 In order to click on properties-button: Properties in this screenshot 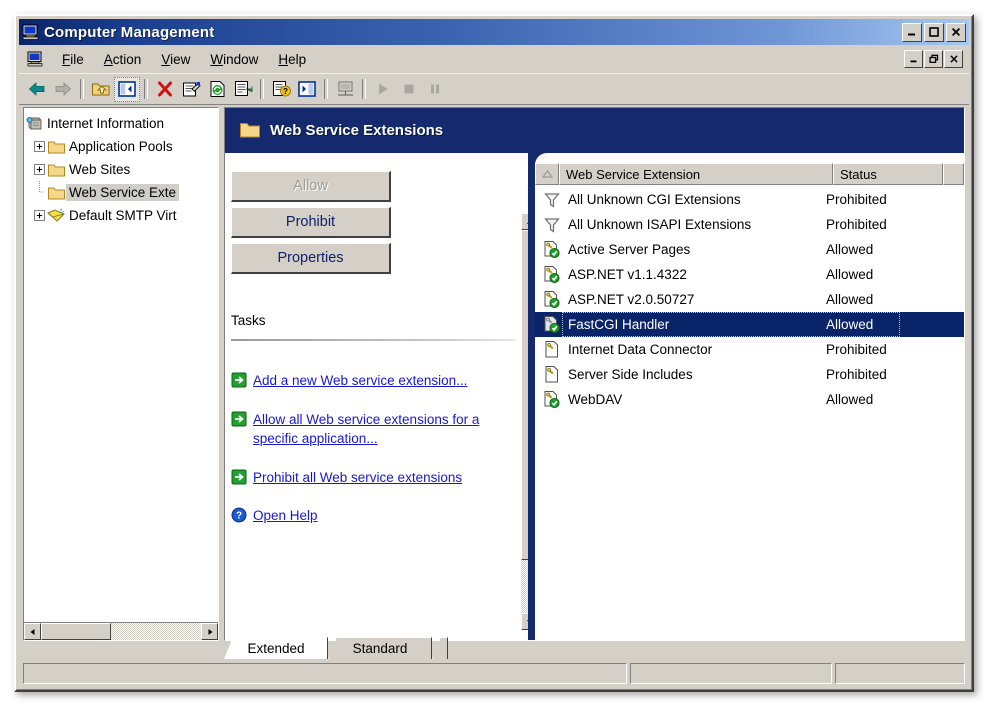, I will do `click(311, 258)`.